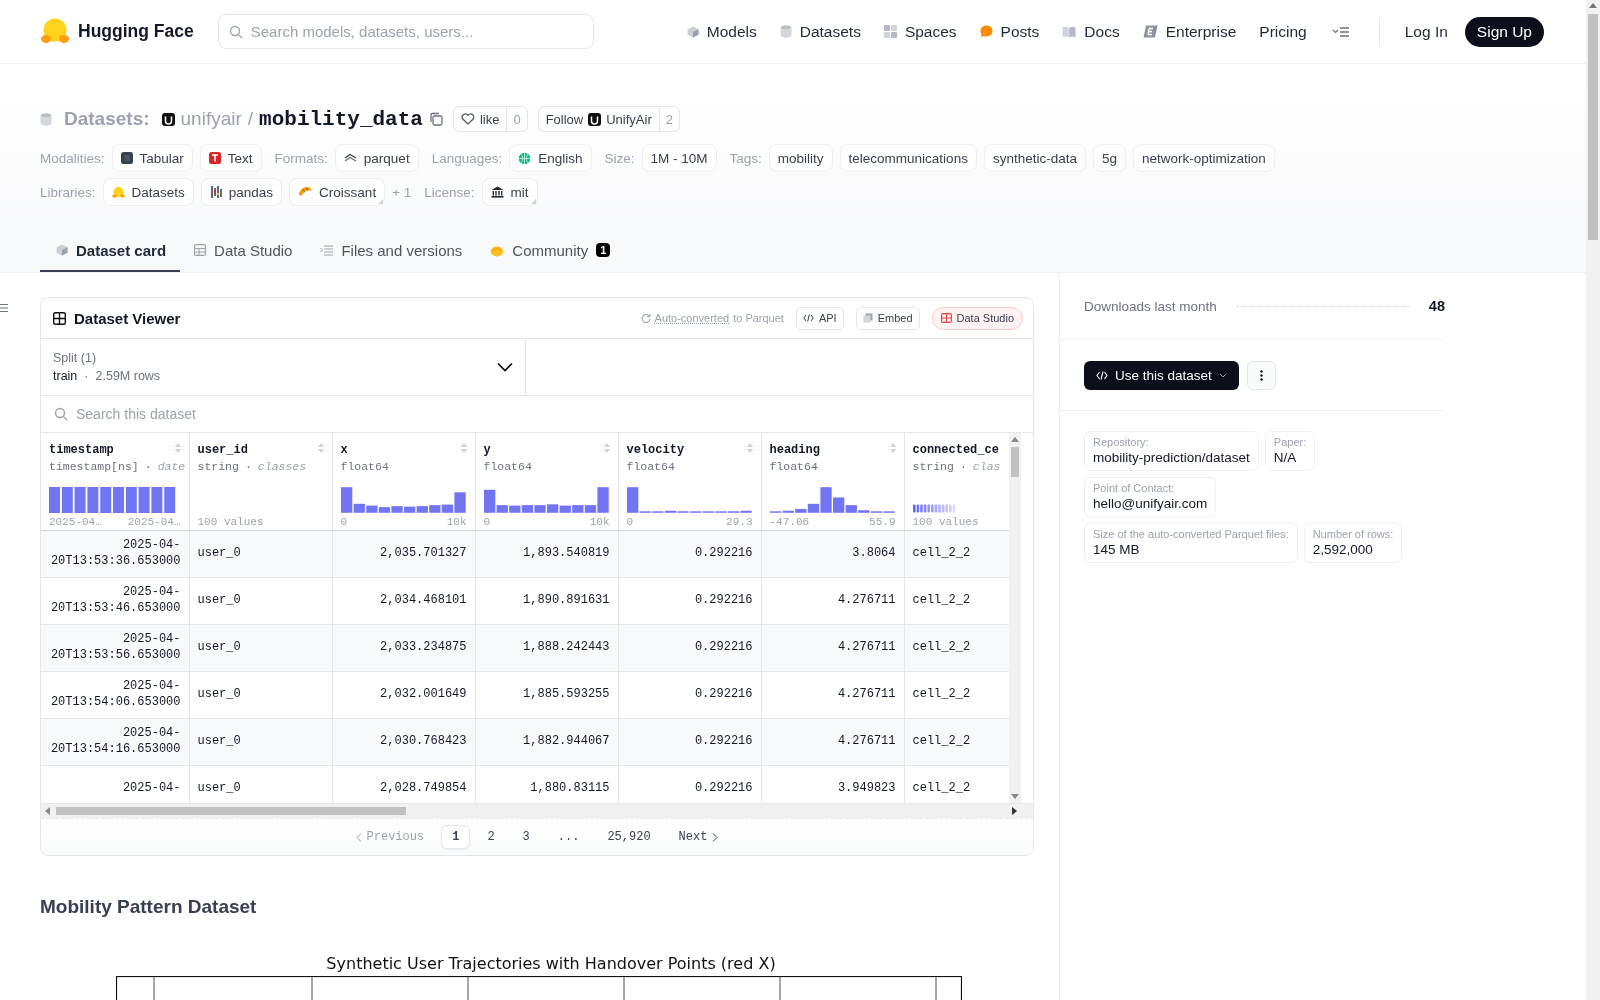 This screenshot has width=1600, height=1000. What do you see at coordinates (526, 837) in the screenshot?
I see `page-button: 3` at bounding box center [526, 837].